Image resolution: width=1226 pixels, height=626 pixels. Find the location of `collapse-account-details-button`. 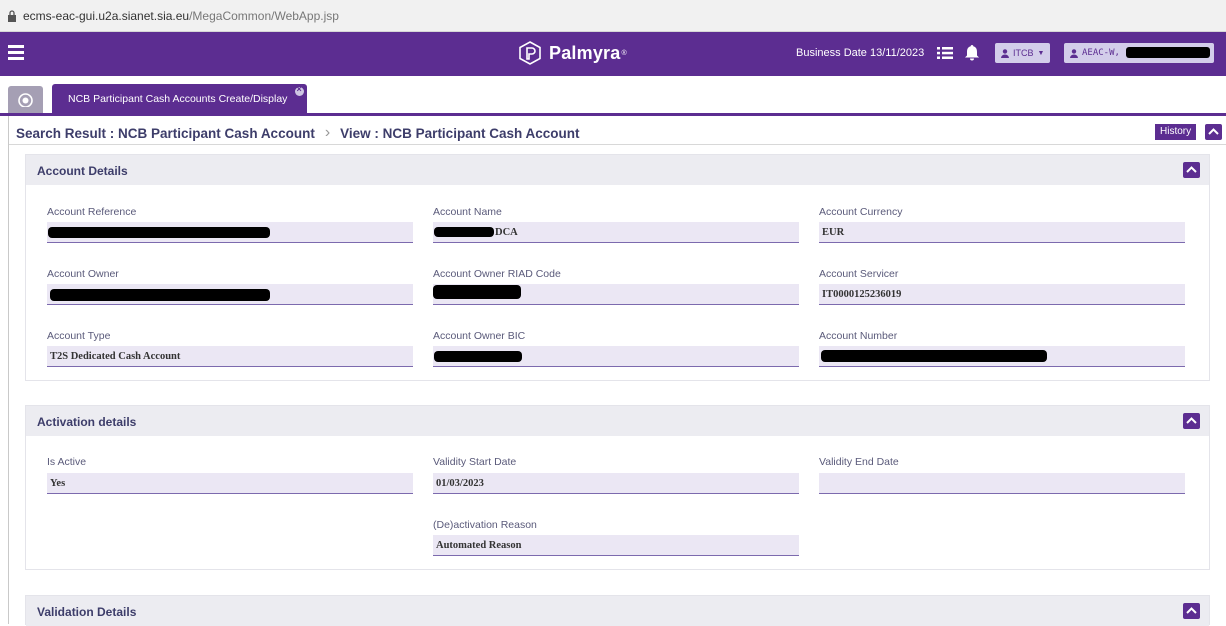

collapse-account-details-button is located at coordinates (1191, 170).